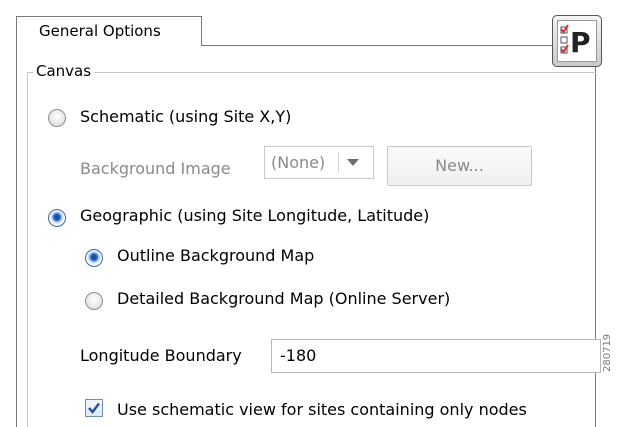 The height and width of the screenshot is (427, 617). What do you see at coordinates (353, 162) in the screenshot?
I see `chevron-down-icon` at bounding box center [353, 162].